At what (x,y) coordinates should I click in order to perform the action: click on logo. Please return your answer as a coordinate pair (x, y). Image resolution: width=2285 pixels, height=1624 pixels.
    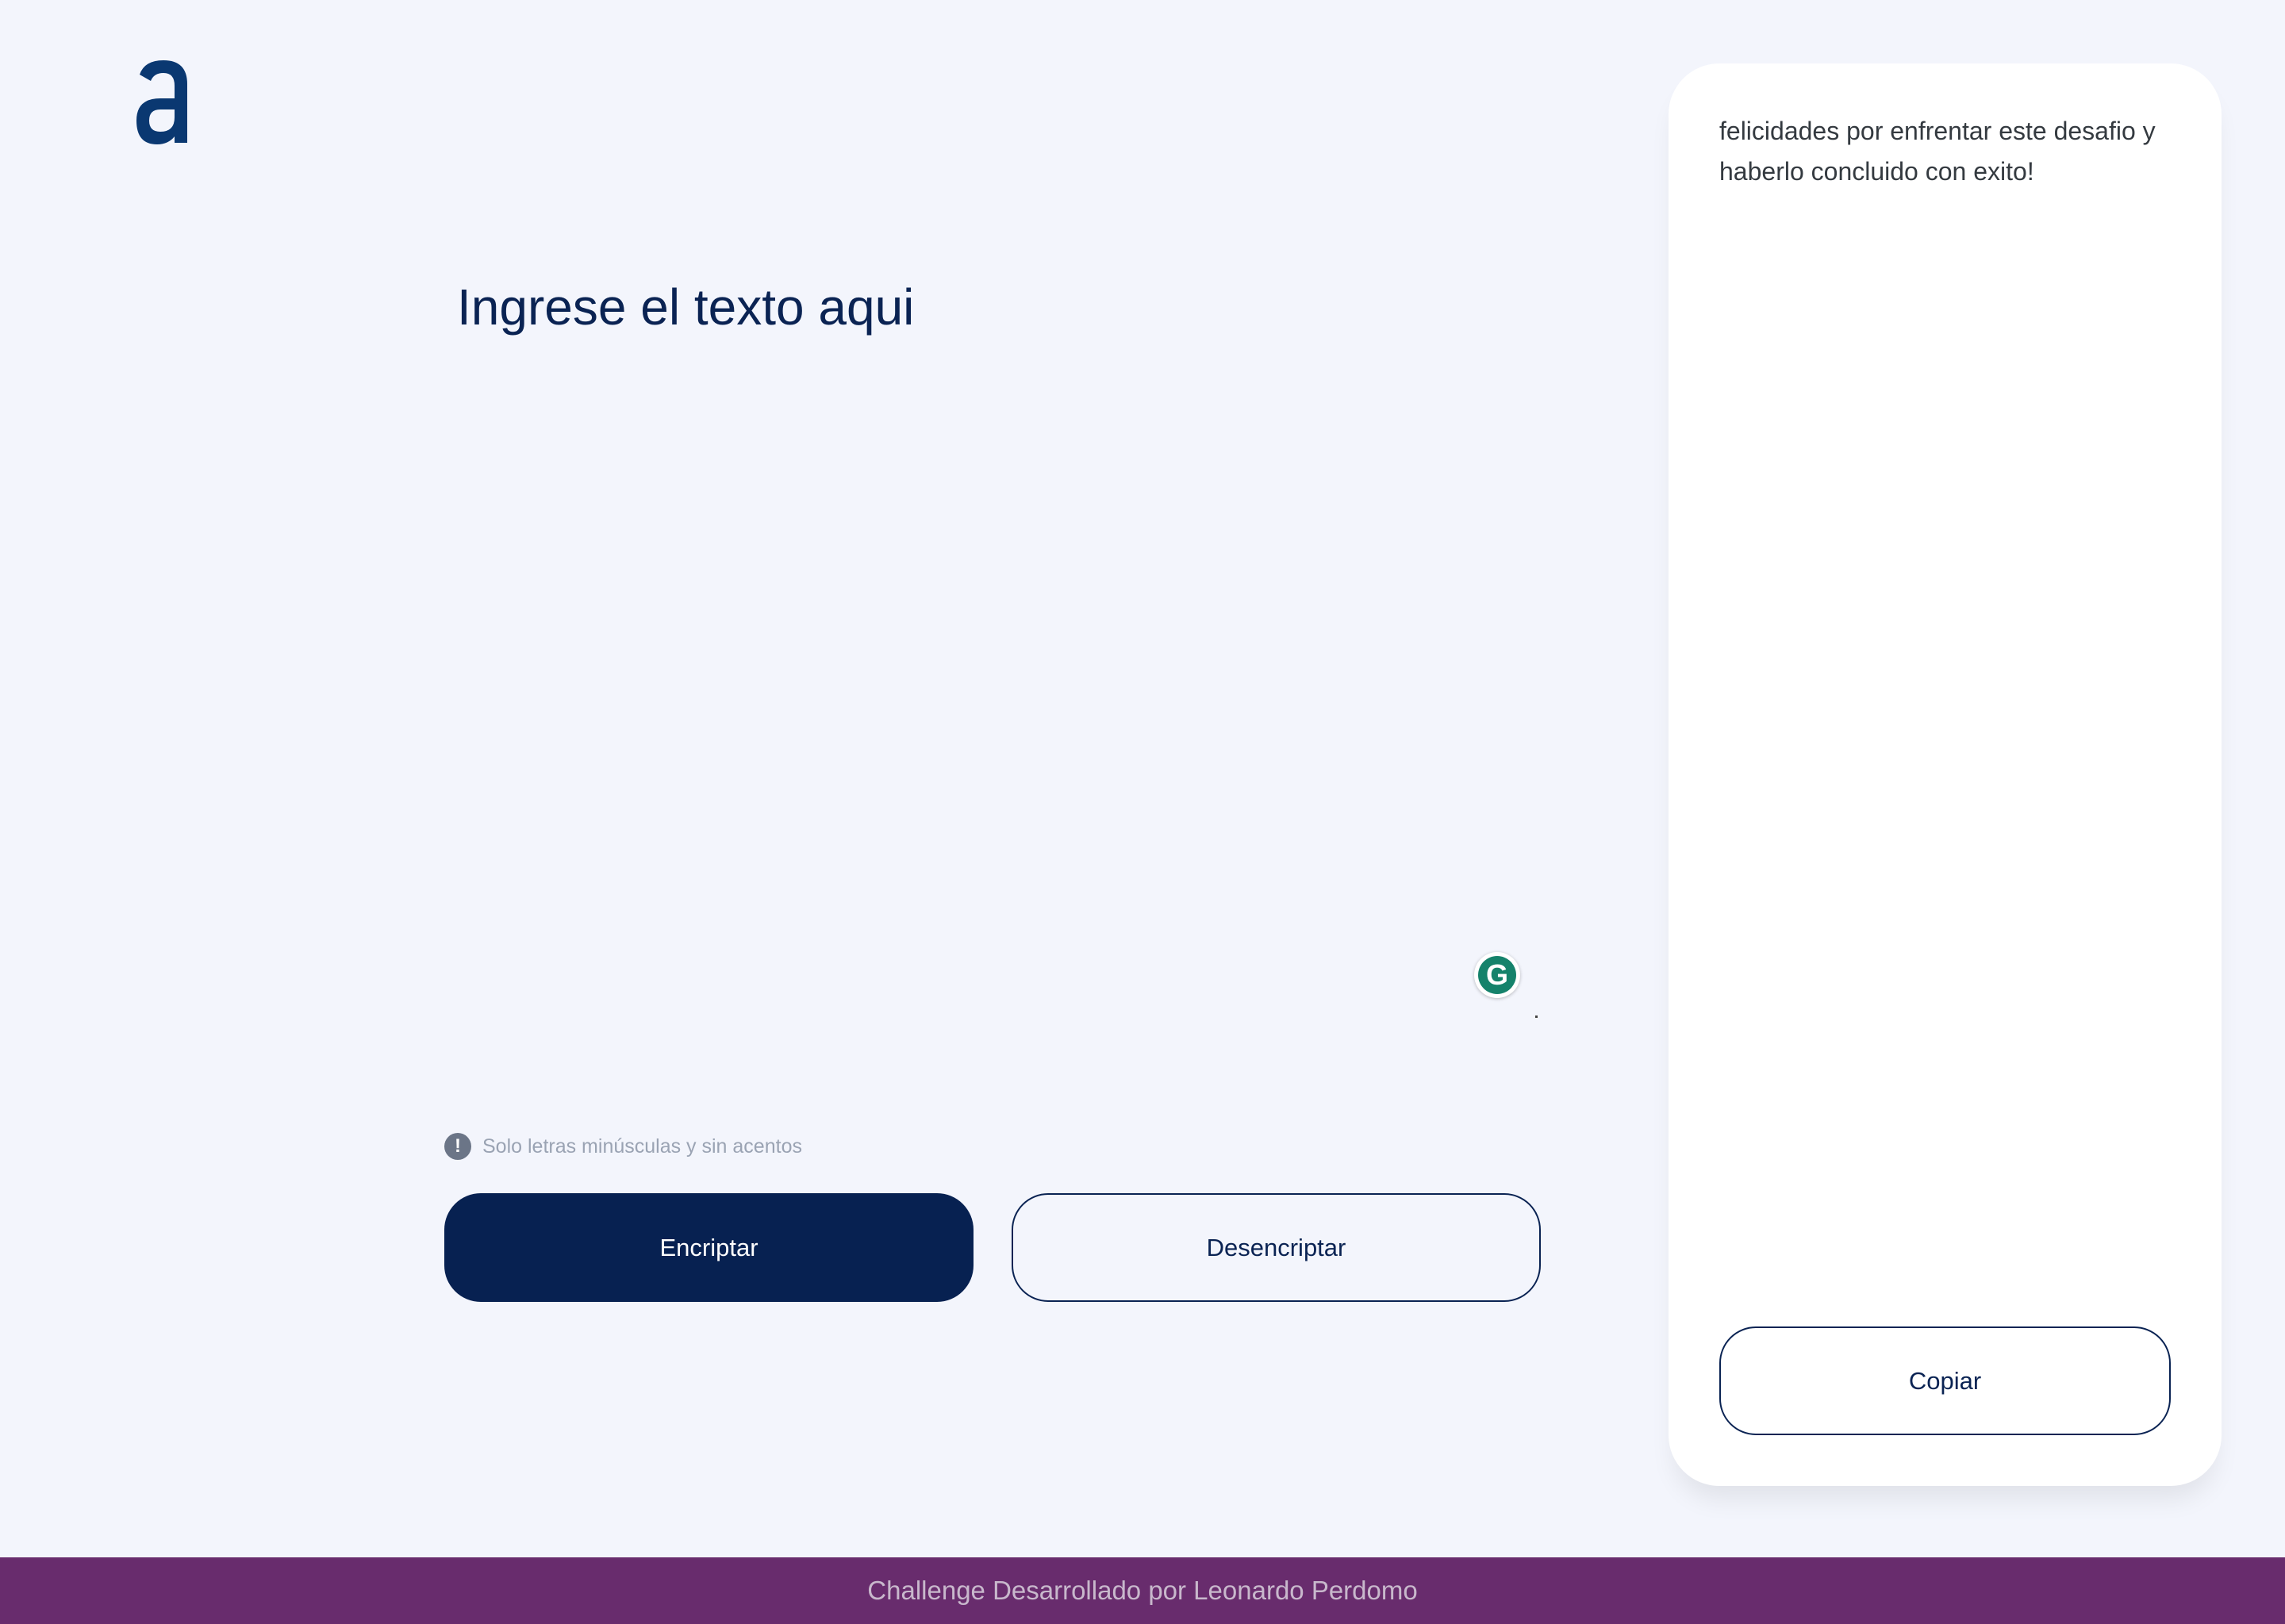
    Looking at the image, I should click on (164, 101).